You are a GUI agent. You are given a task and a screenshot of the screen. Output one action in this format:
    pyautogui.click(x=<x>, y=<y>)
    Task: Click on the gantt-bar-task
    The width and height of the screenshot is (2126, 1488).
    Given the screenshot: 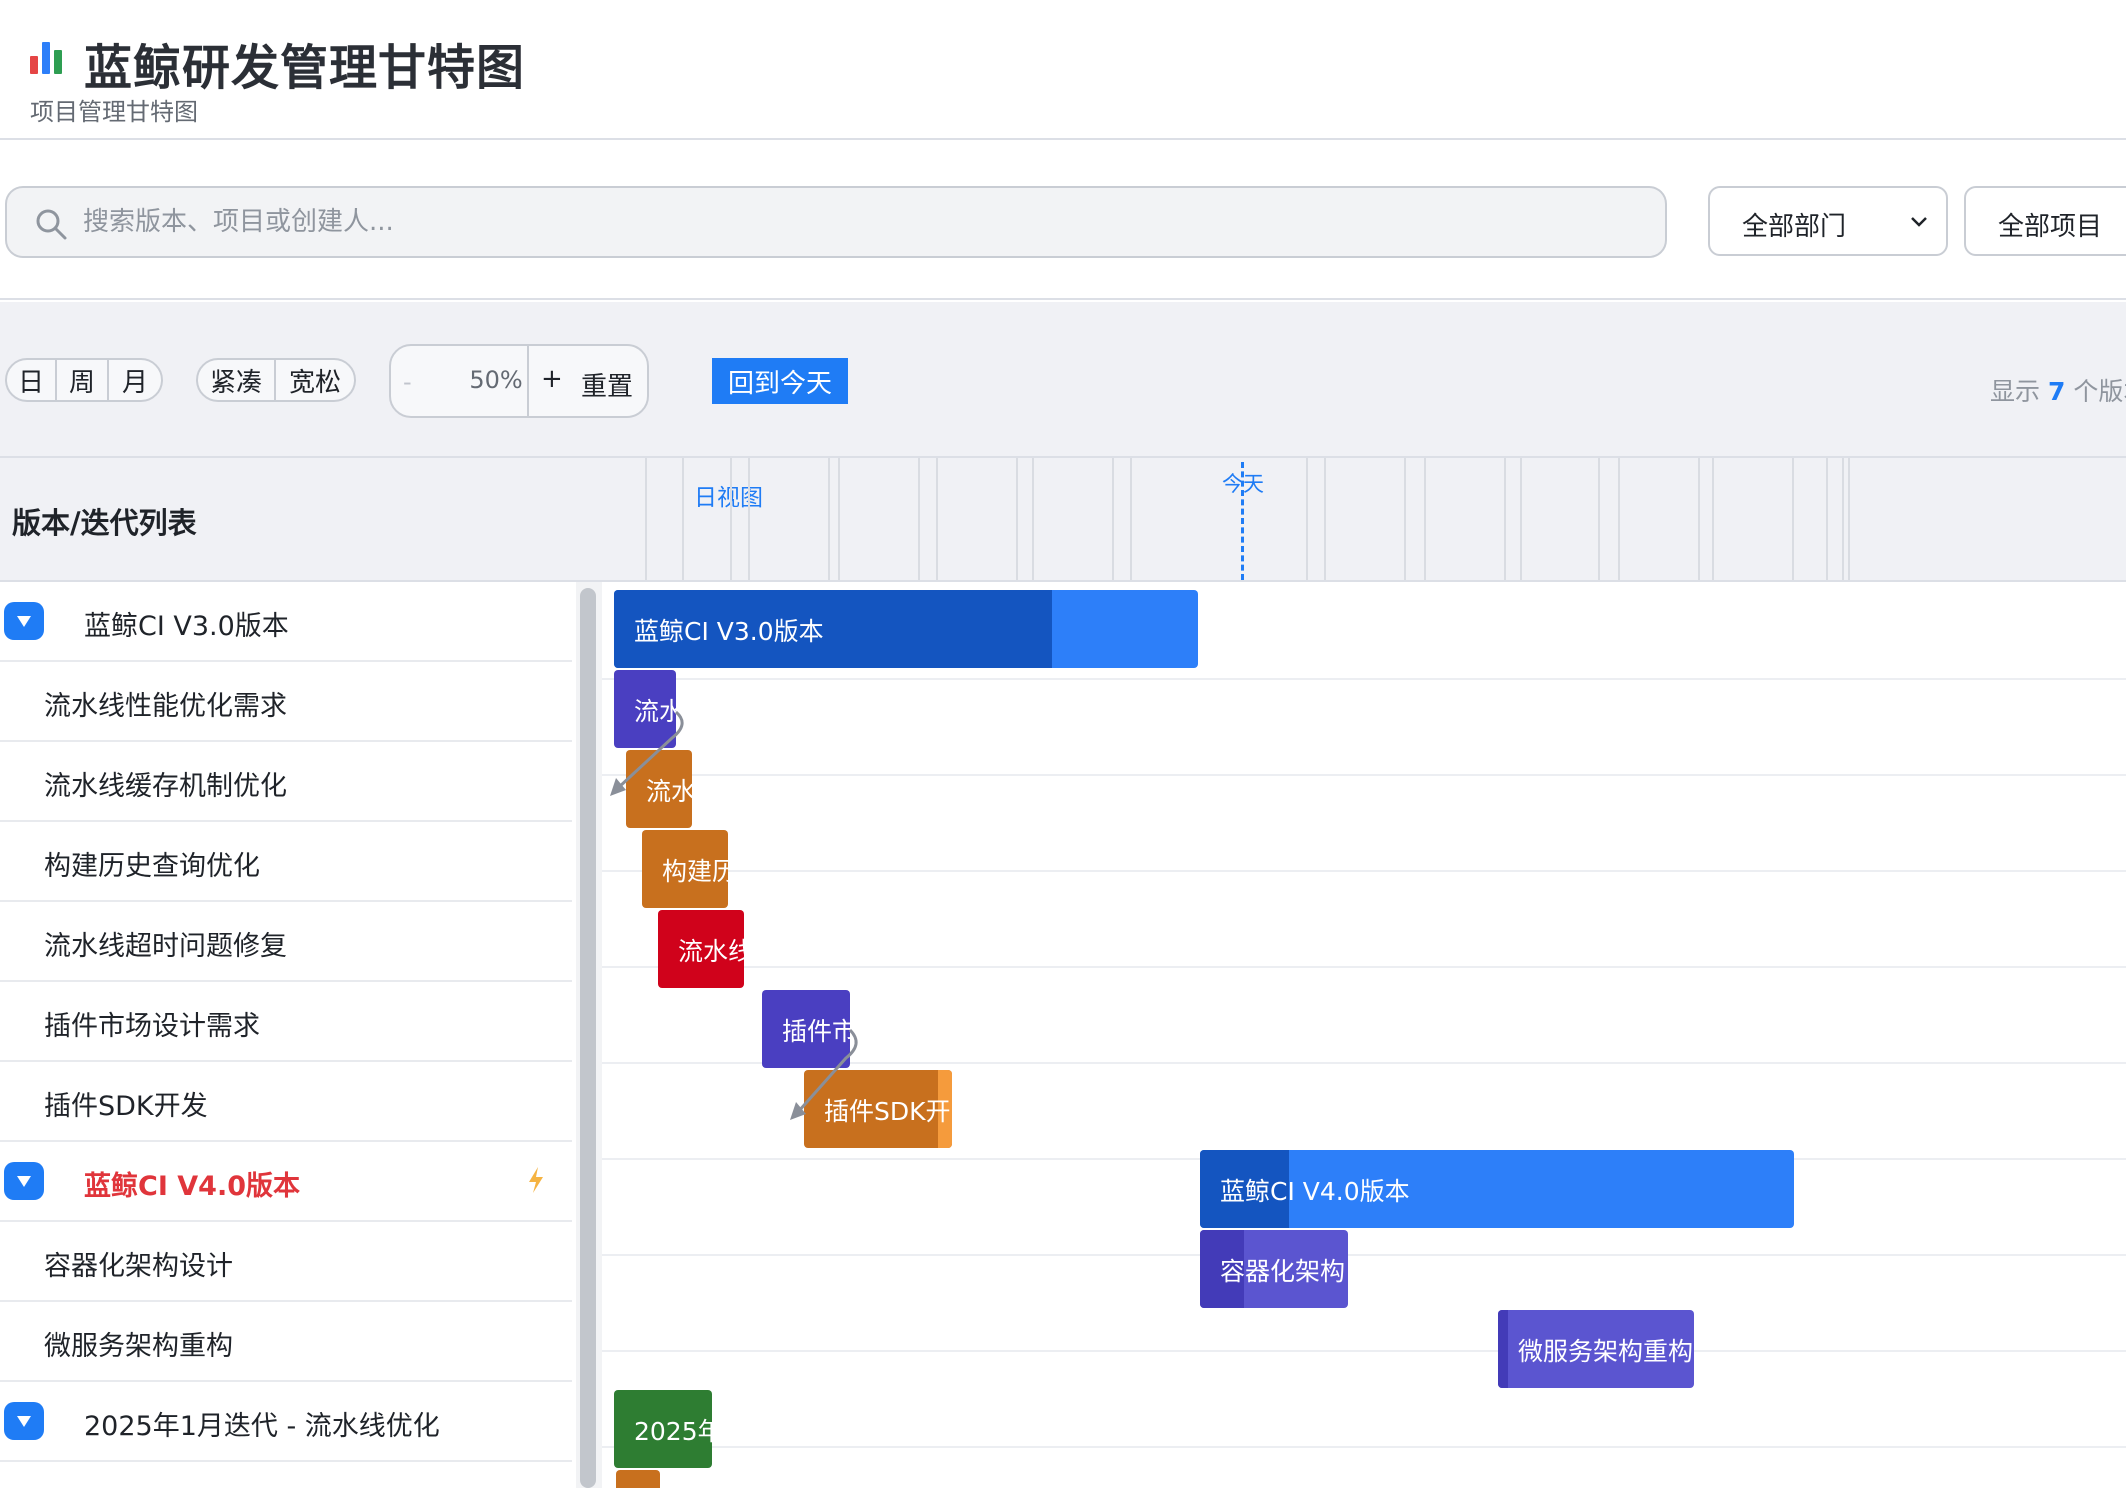 What is the action you would take?
    pyautogui.click(x=638, y=1479)
    